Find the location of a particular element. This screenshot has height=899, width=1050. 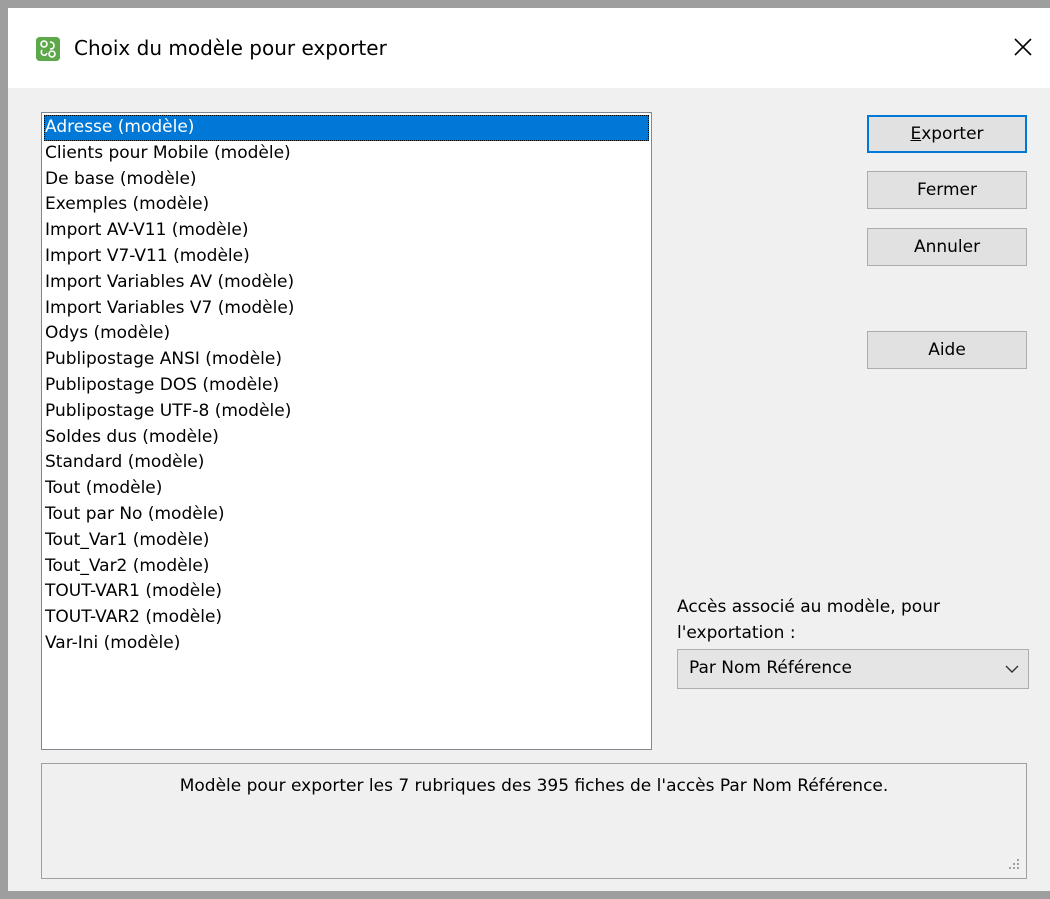

list-item: Clients pour Mobile (modèle) is located at coordinates (346, 154).